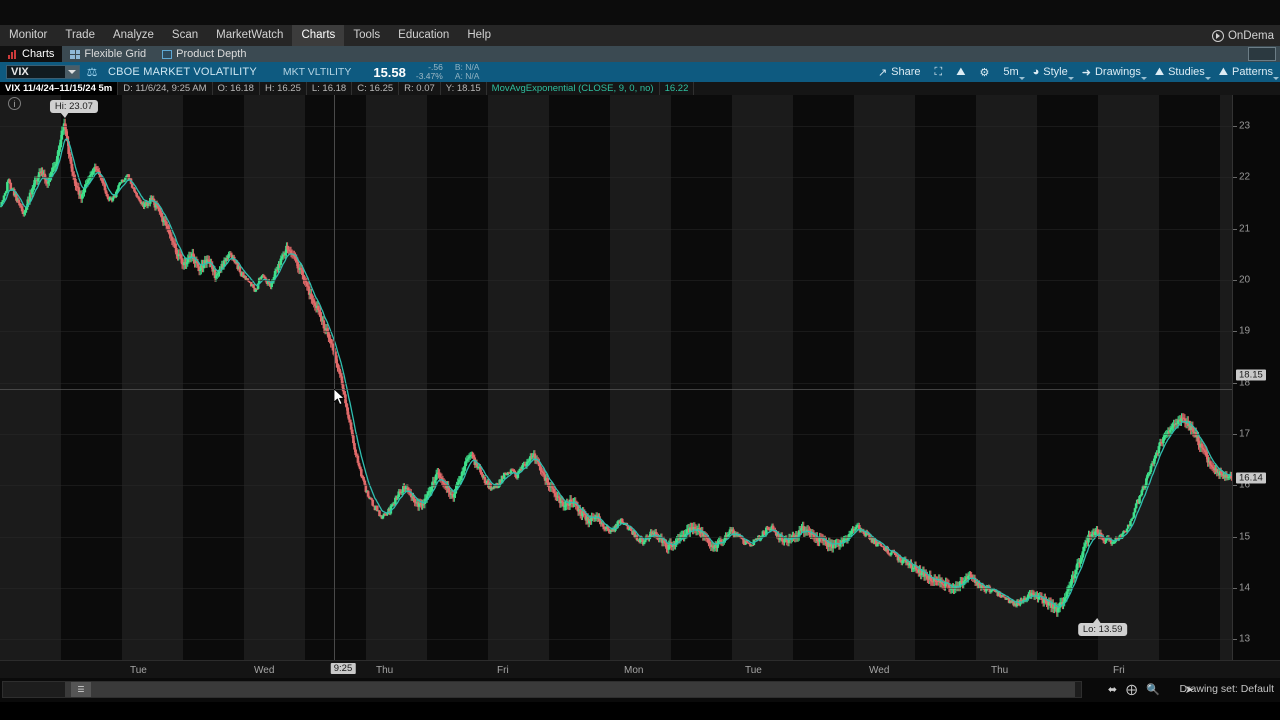 The height and width of the screenshot is (720, 1280). I want to click on pan-icon: ⬌, so click(1112, 689).